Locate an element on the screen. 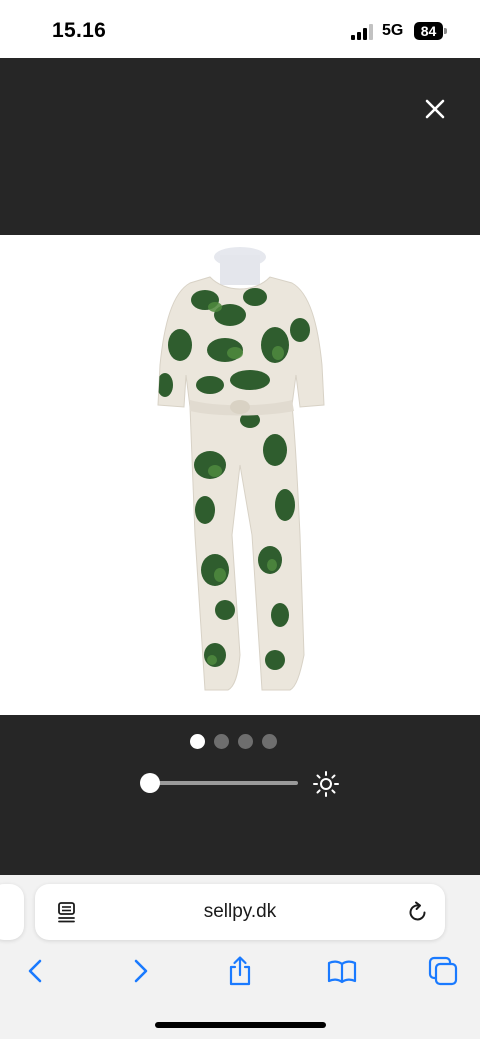 The image size is (480, 1039). sun-icon is located at coordinates (326, 784).